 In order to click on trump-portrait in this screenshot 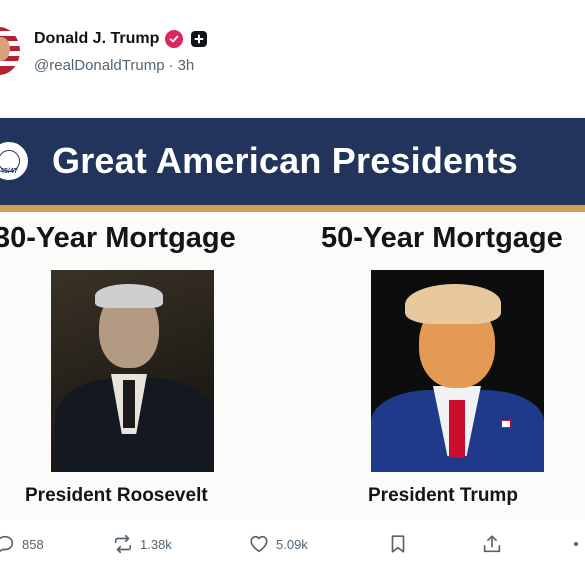, I will do `click(457, 371)`.